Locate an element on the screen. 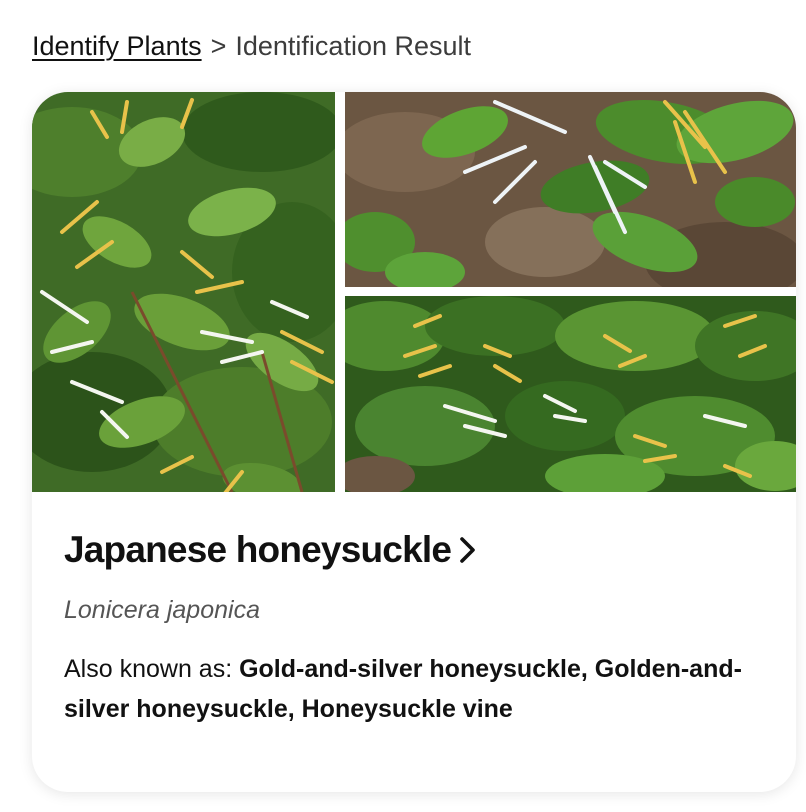 The image size is (806, 812). common-name-link: Japanese honeysuckle is located at coordinates (414, 550).